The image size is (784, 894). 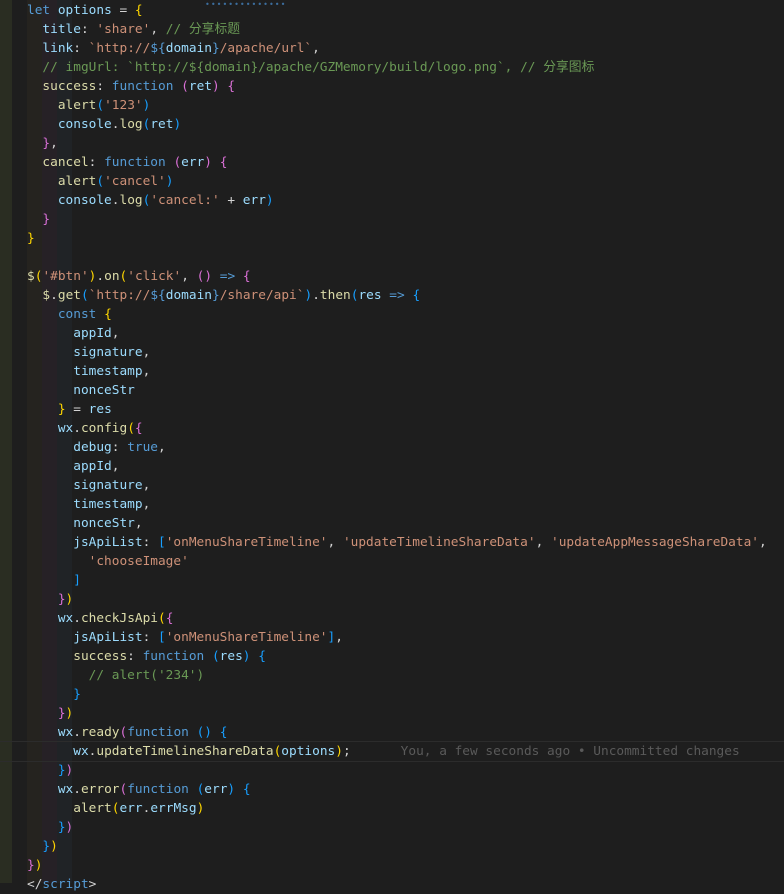 I want to click on code-token: err, so click(x=254, y=200).